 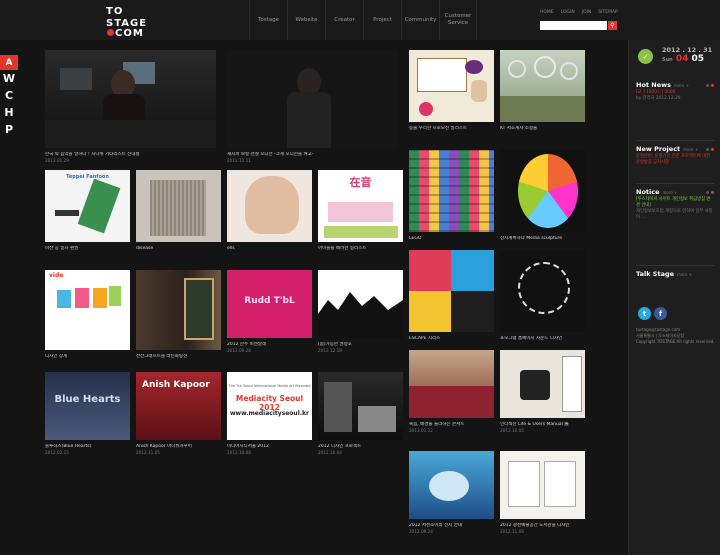 What do you see at coordinates (687, 50) in the screenshot?
I see `date-year-month-day: 2012 . 12 . 31` at bounding box center [687, 50].